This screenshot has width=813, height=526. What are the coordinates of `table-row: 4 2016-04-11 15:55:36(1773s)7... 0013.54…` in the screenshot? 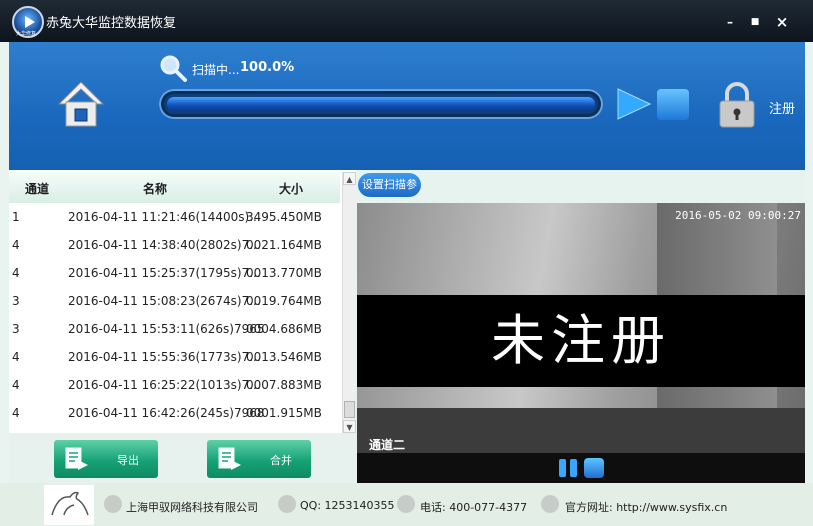 It's located at (174, 358).